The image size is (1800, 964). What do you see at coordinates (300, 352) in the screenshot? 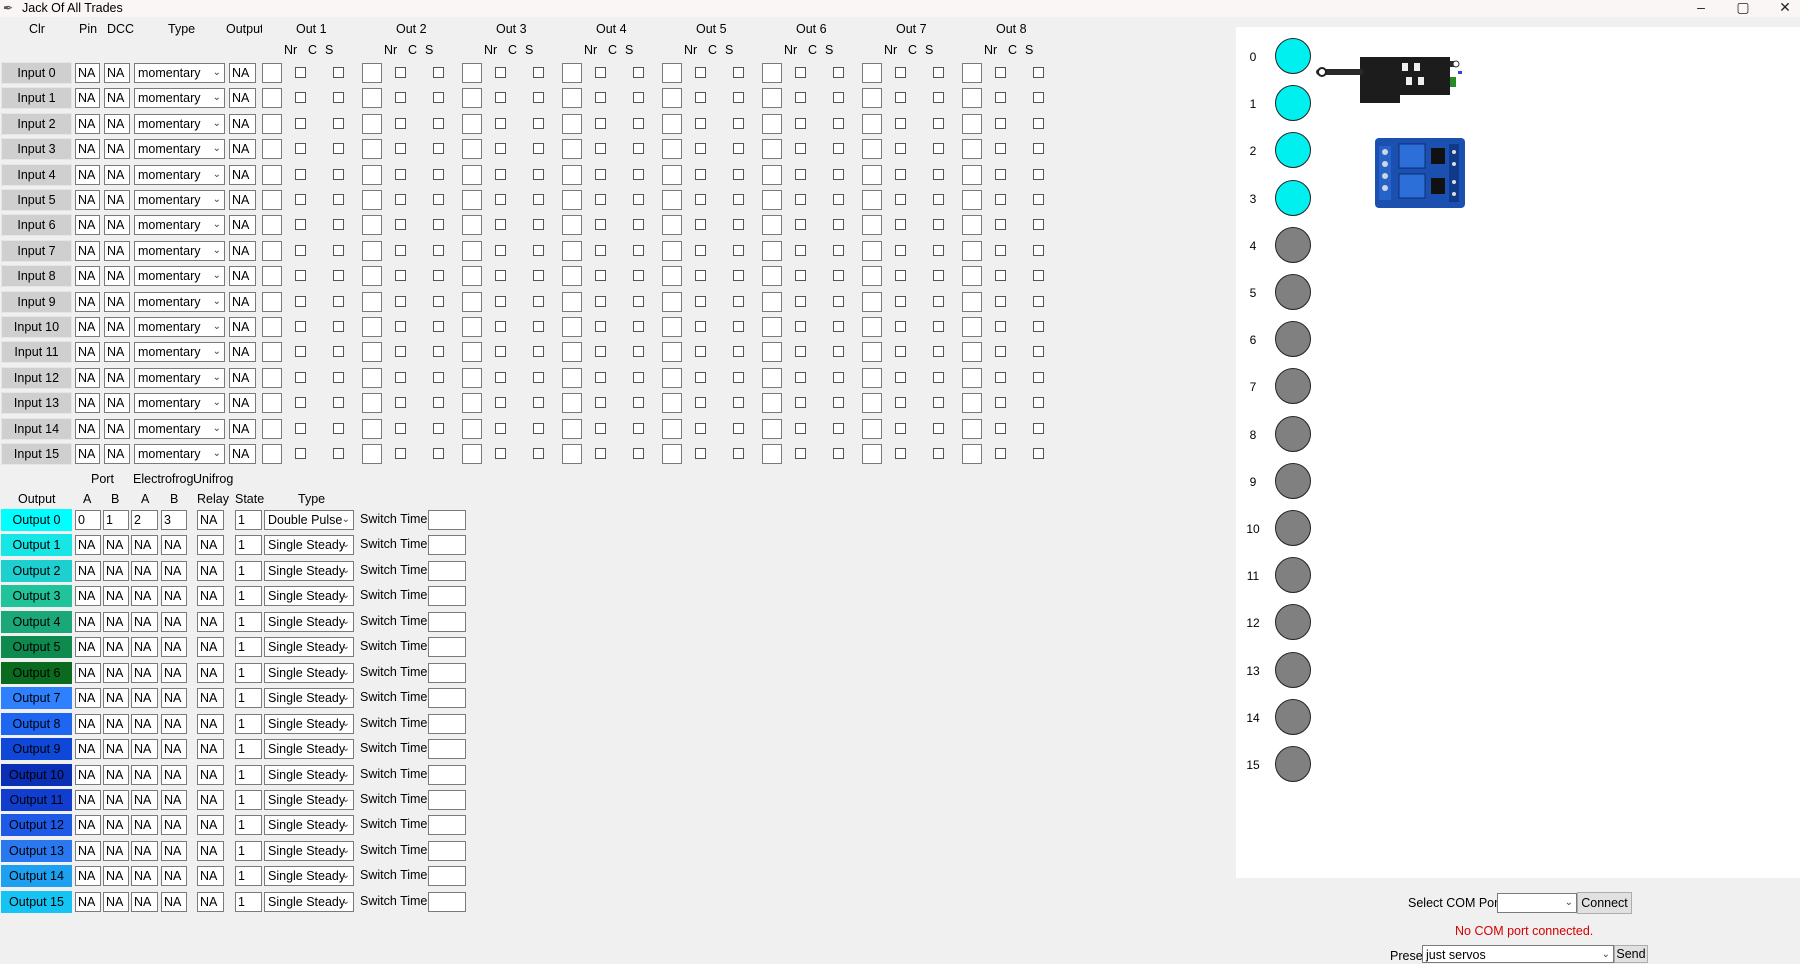
I see `input-11-out-1-c-checkbox` at bounding box center [300, 352].